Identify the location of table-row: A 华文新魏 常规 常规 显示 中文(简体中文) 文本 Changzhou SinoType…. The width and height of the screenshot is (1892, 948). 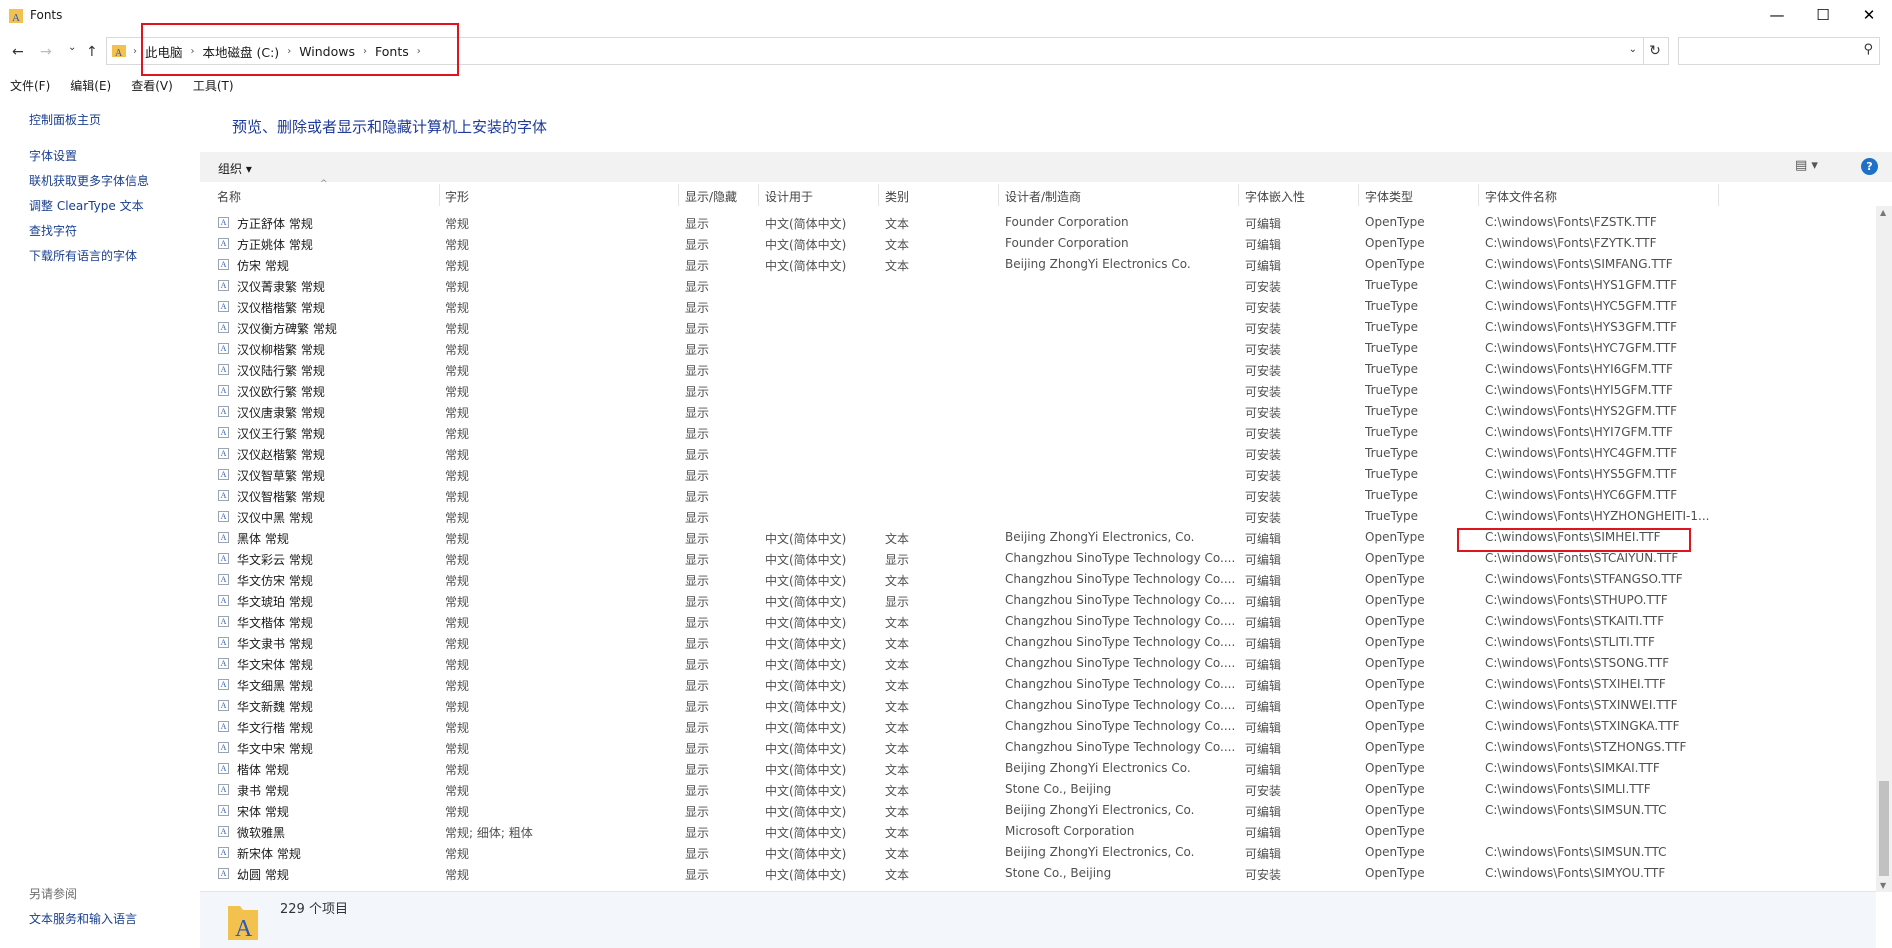
(1038, 705).